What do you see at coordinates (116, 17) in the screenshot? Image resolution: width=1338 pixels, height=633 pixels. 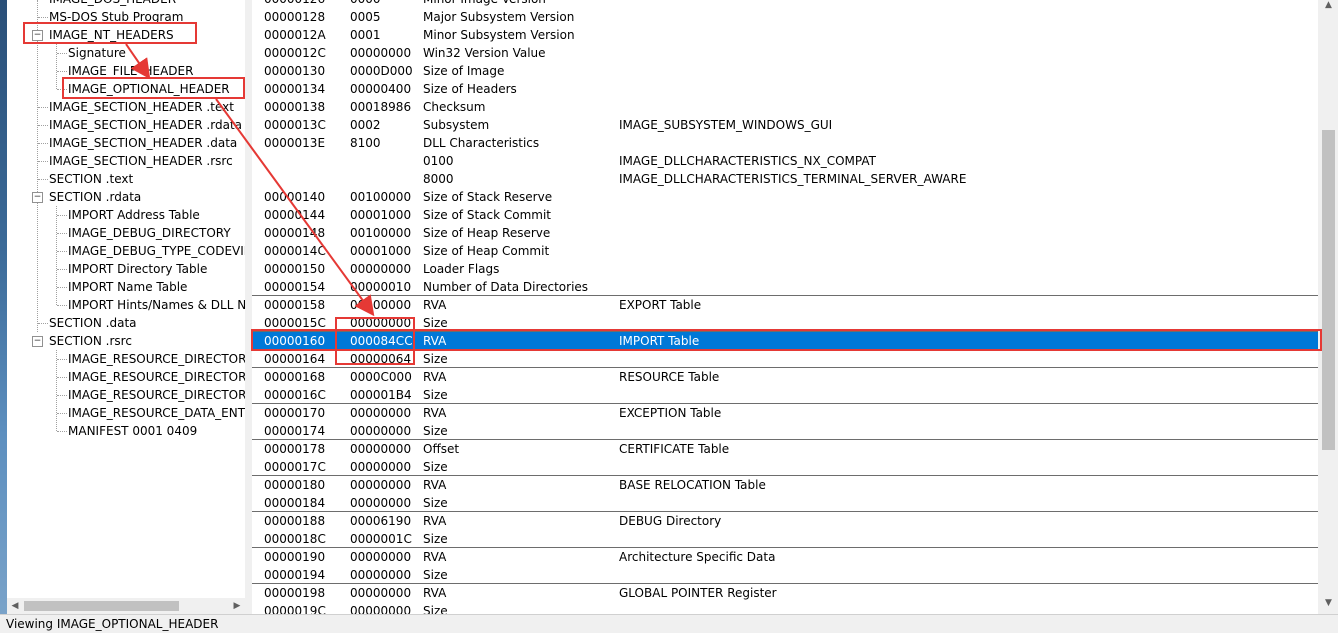 I see `tree-item-dos-stub: MS-DOS Stub Program` at bounding box center [116, 17].